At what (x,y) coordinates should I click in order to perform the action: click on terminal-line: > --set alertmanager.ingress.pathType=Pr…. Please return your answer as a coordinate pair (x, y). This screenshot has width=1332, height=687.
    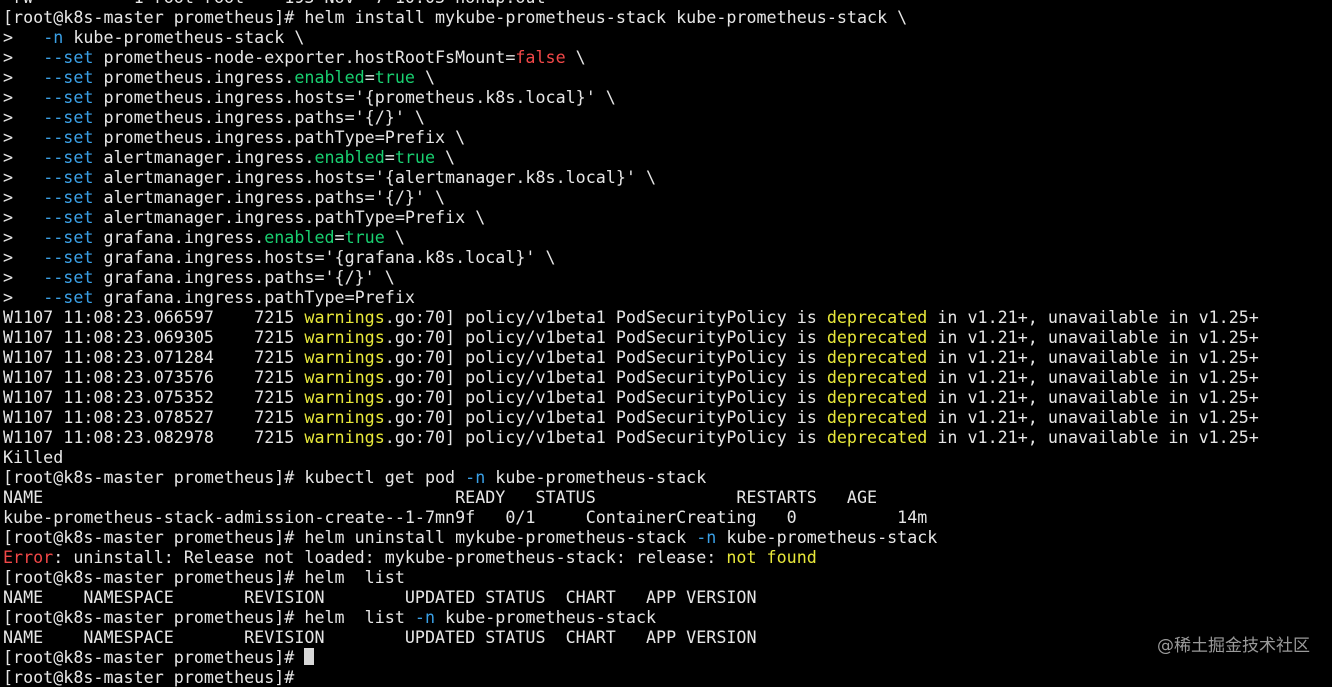
    Looking at the image, I should click on (667, 217).